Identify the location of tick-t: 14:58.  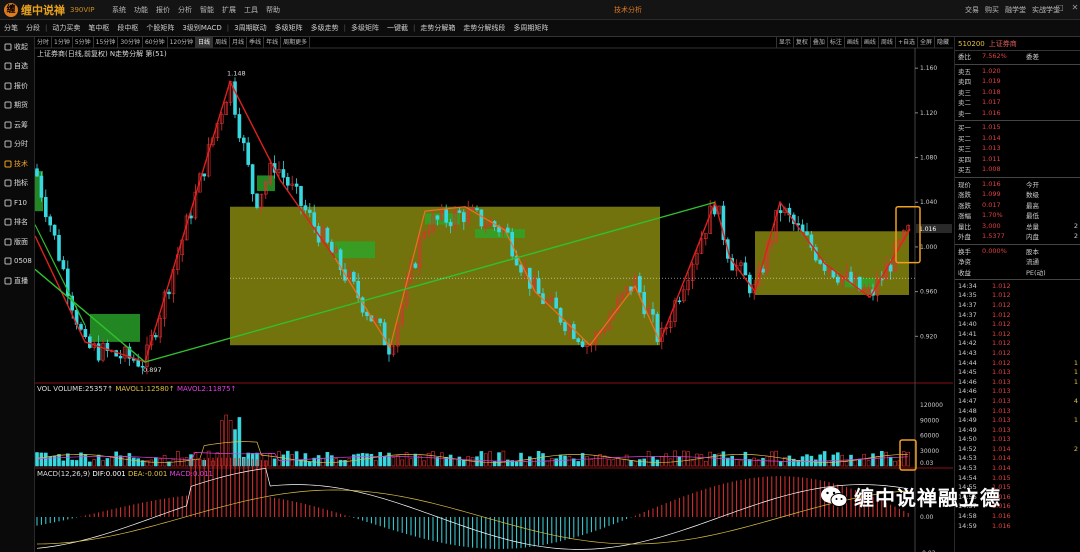
(967, 516).